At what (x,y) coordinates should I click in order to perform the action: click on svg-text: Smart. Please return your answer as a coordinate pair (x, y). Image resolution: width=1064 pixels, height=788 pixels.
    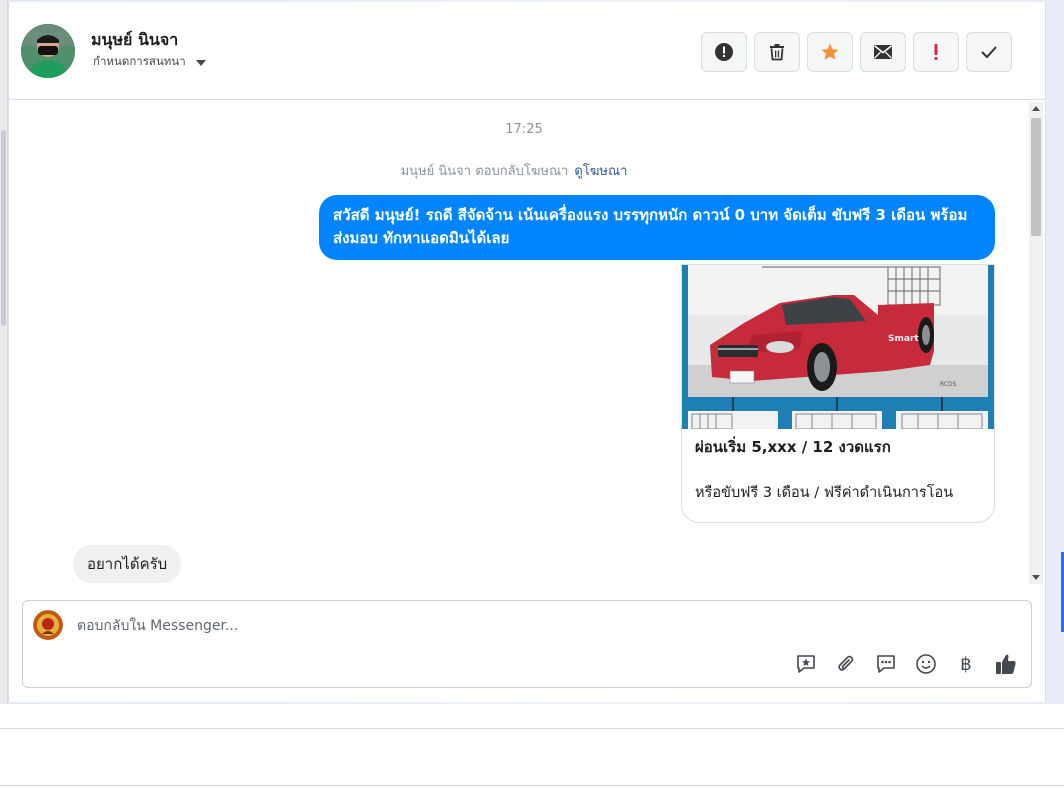
    Looking at the image, I should click on (903, 339).